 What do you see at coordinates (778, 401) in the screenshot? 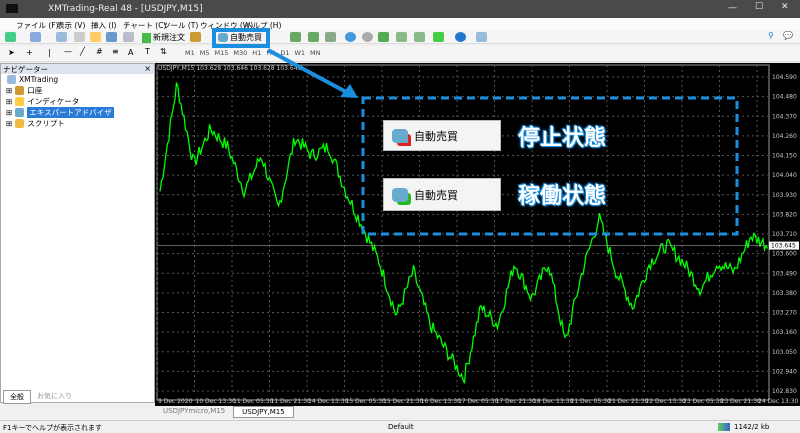
I see `time-label: 24 Dec 13:30` at bounding box center [778, 401].